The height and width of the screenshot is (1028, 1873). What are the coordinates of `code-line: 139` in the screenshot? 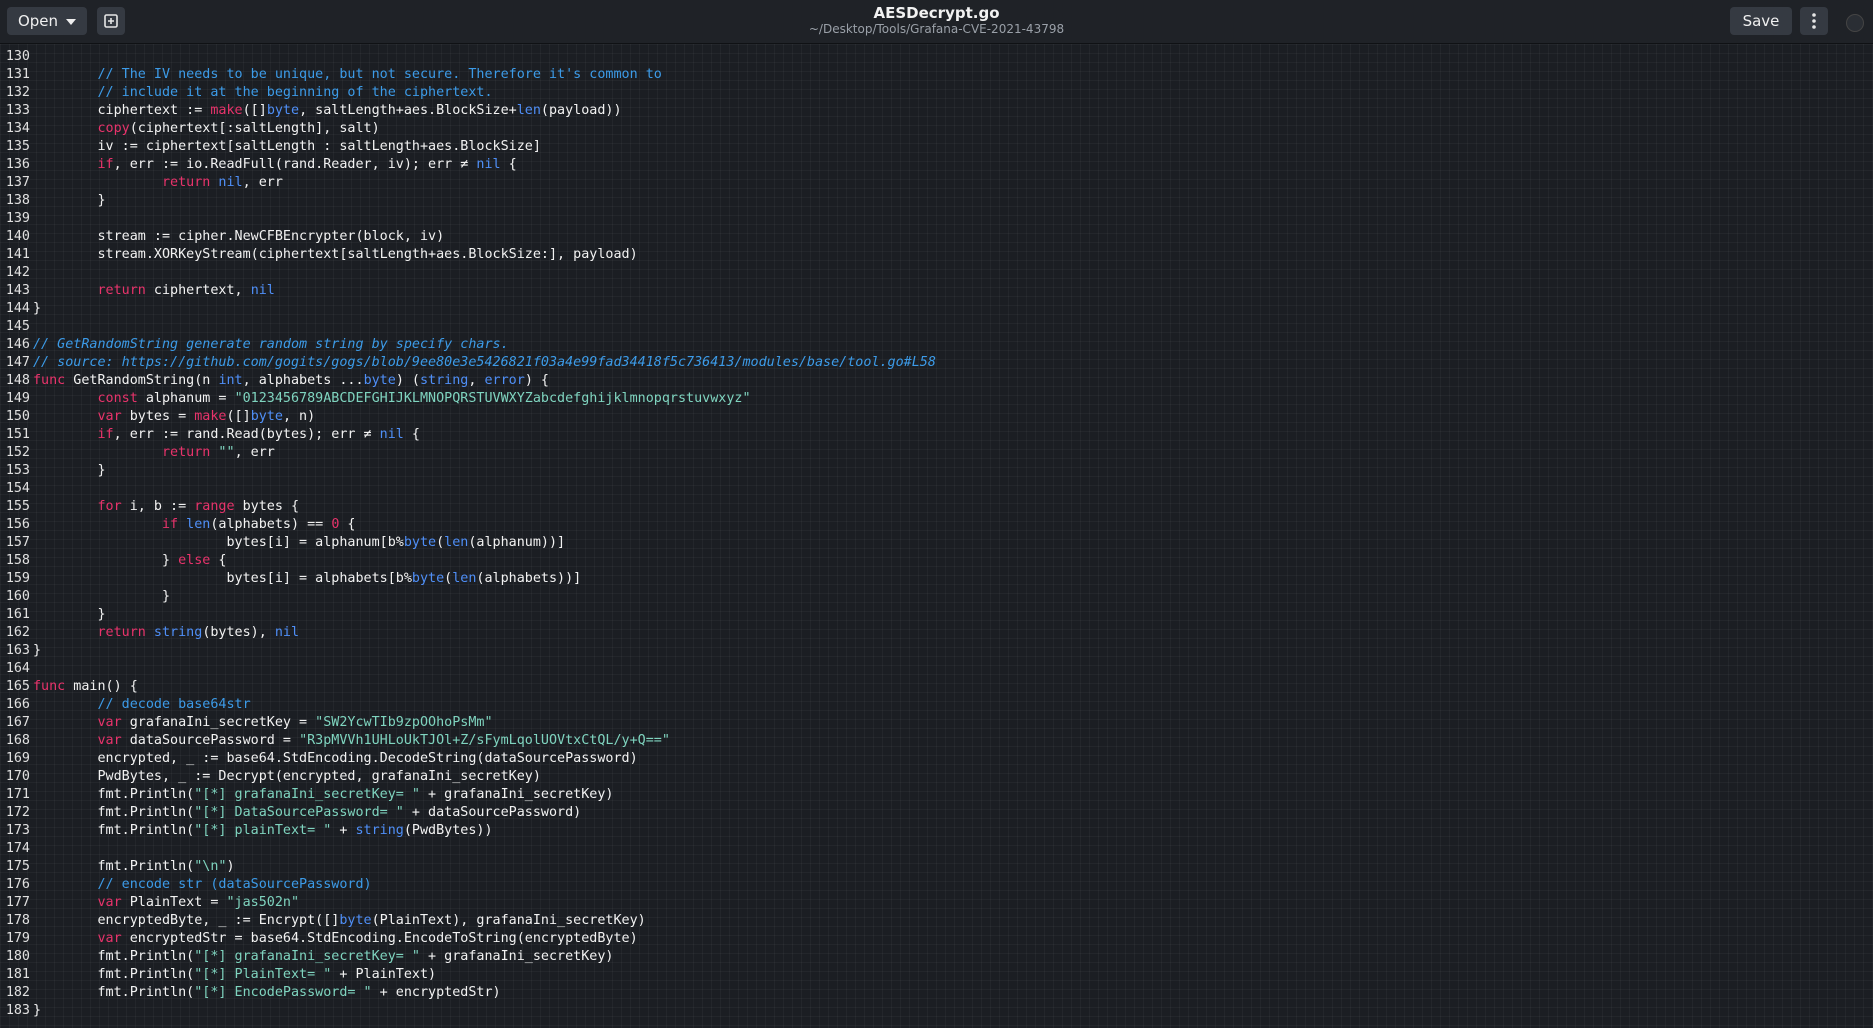 It's located at (936, 219).